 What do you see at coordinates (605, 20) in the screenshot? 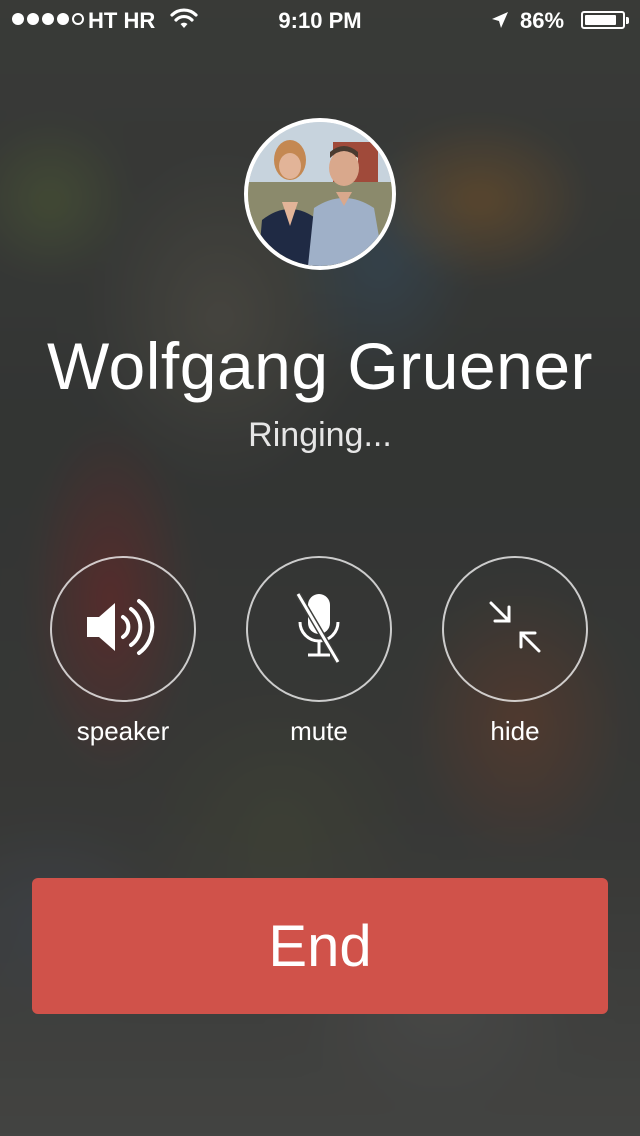
I see `battery-icon` at bounding box center [605, 20].